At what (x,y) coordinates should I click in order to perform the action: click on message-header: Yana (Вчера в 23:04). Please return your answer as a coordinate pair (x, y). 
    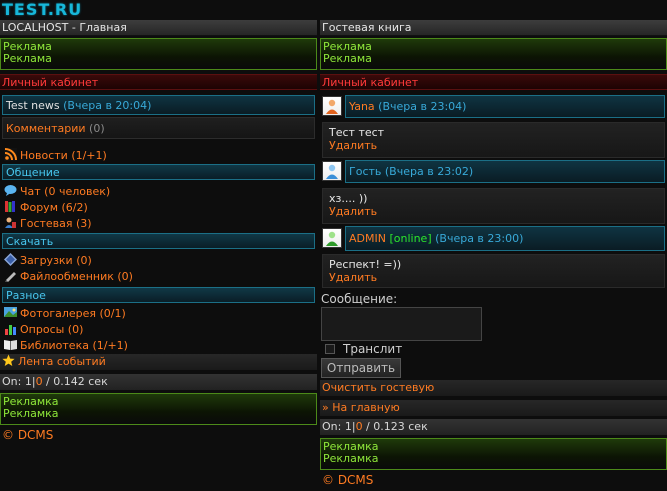
    Looking at the image, I should click on (505, 106).